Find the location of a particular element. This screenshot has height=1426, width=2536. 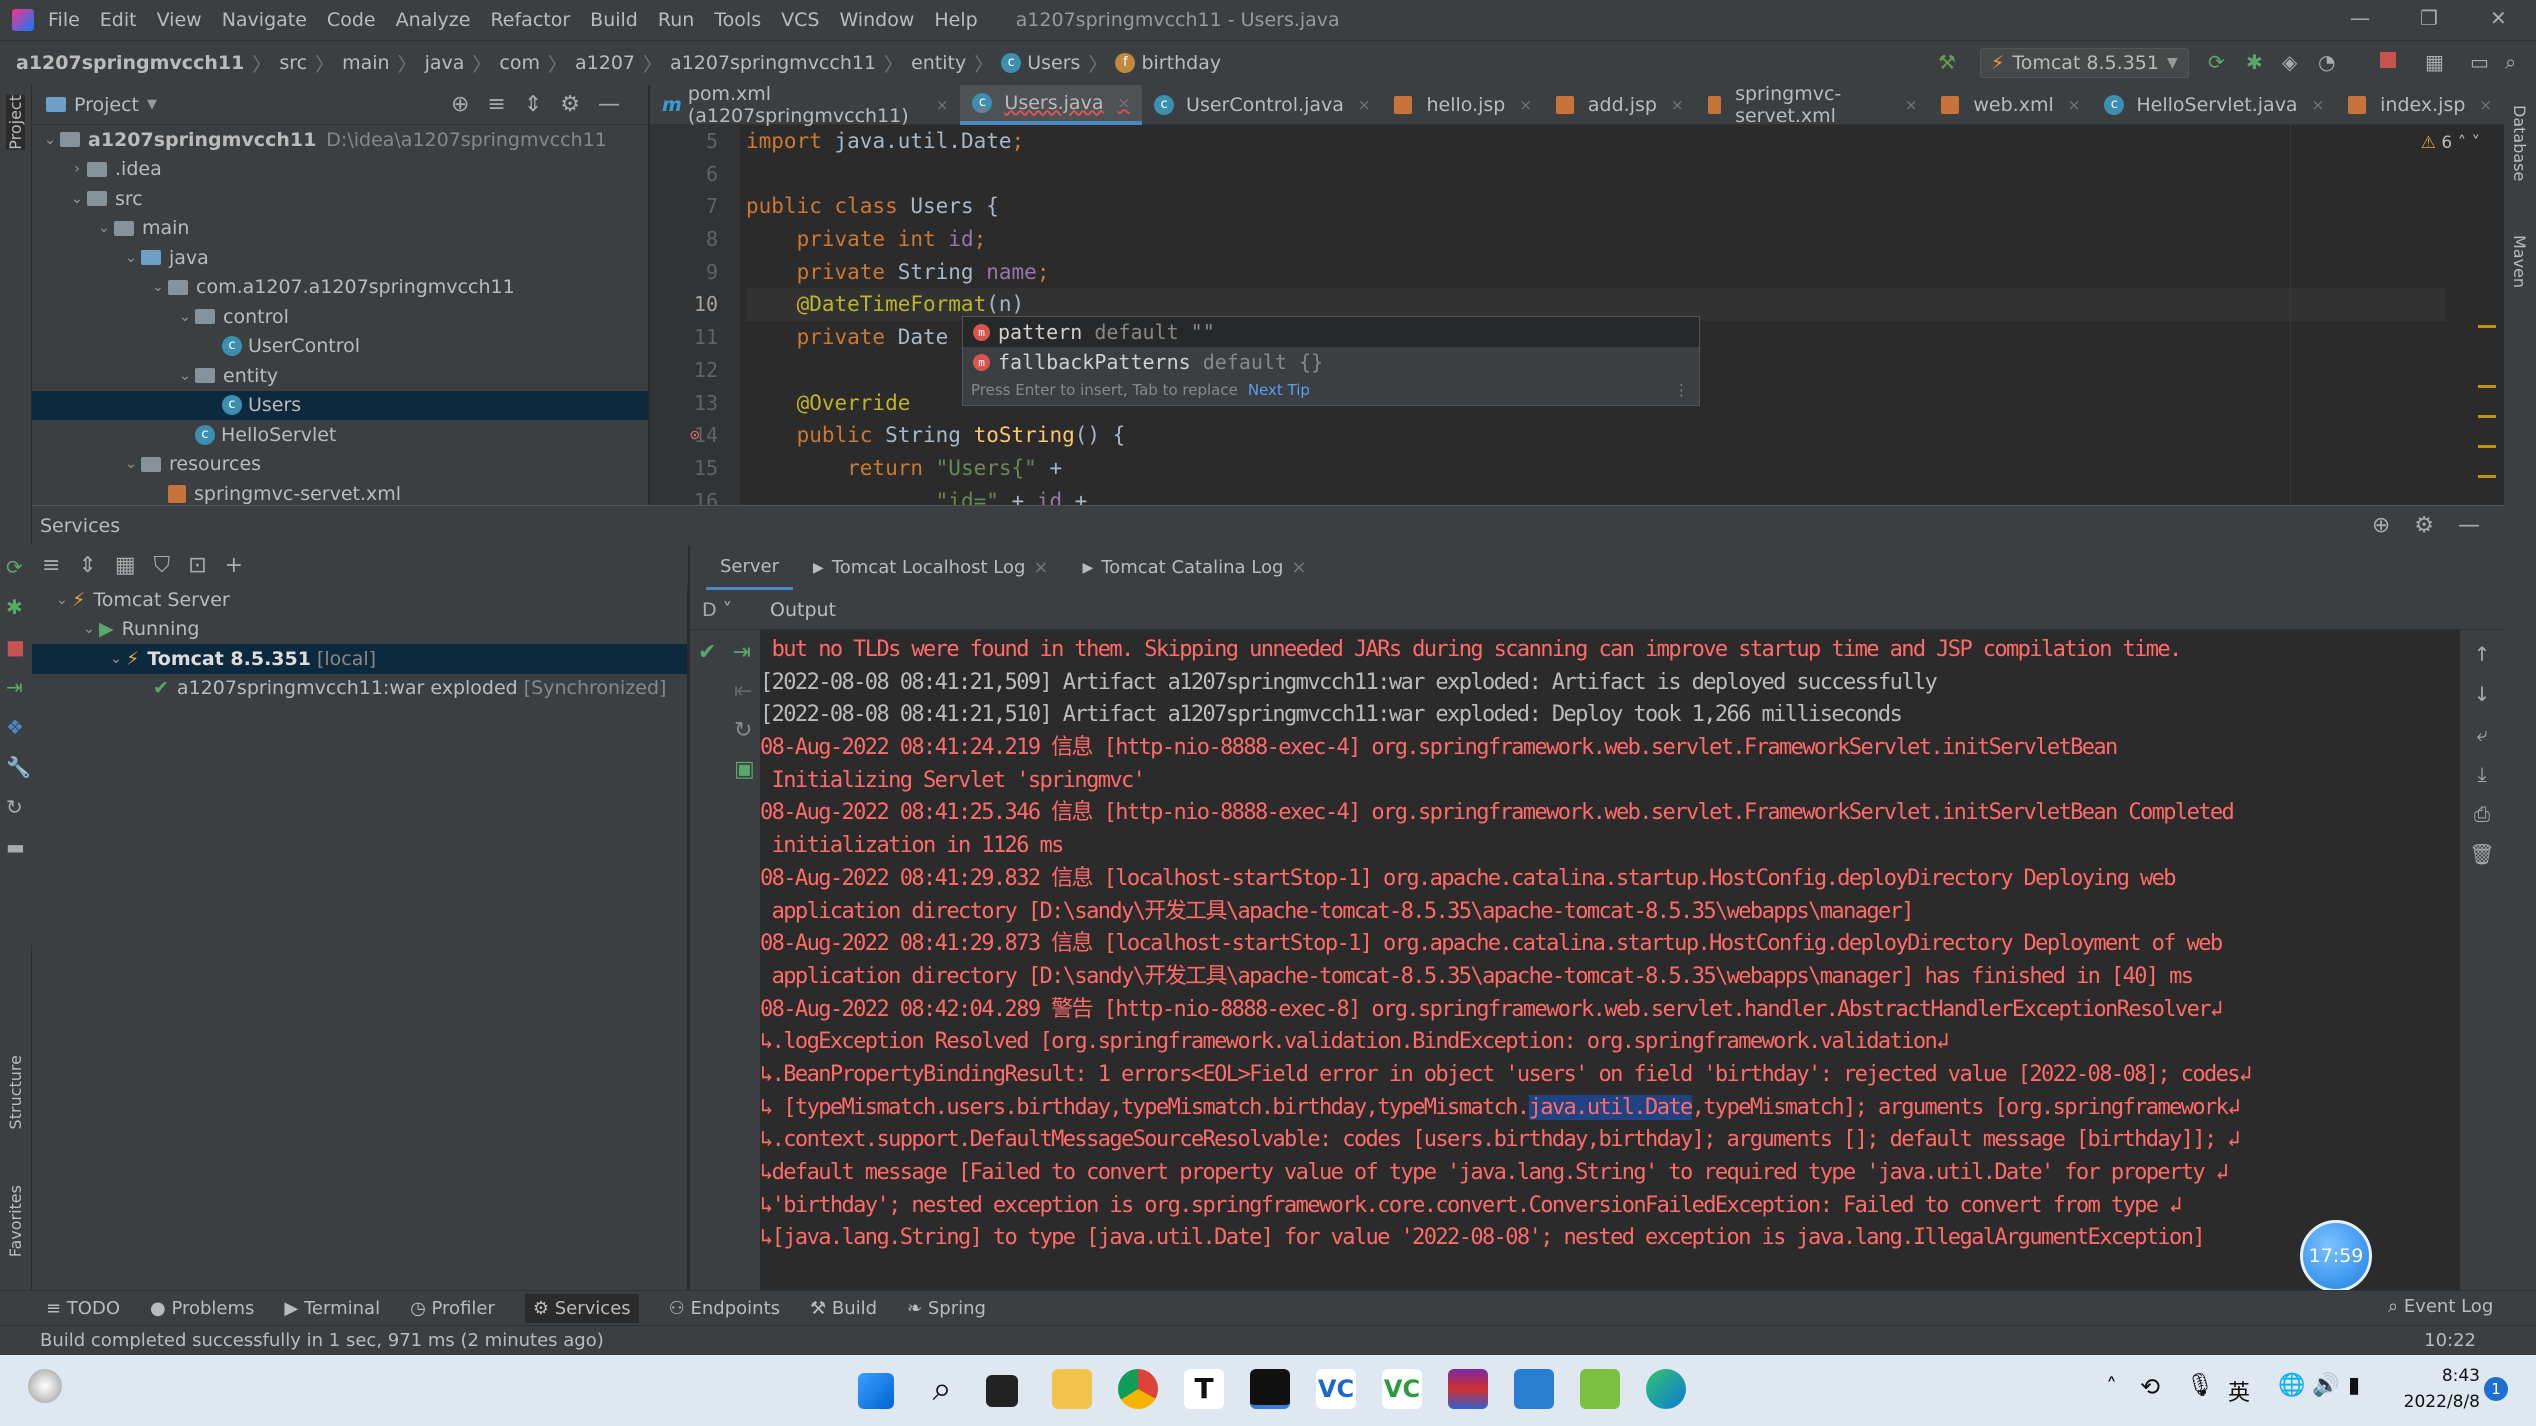

rerun-icon: ⟳ is located at coordinates (2216, 62).